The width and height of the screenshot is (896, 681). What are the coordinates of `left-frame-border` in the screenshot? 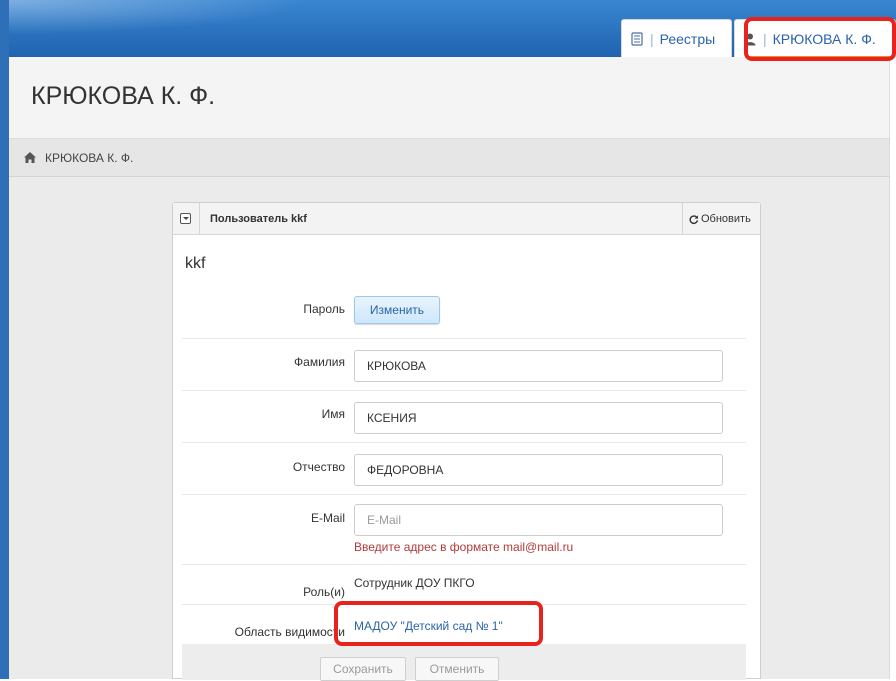 It's located at (4, 339).